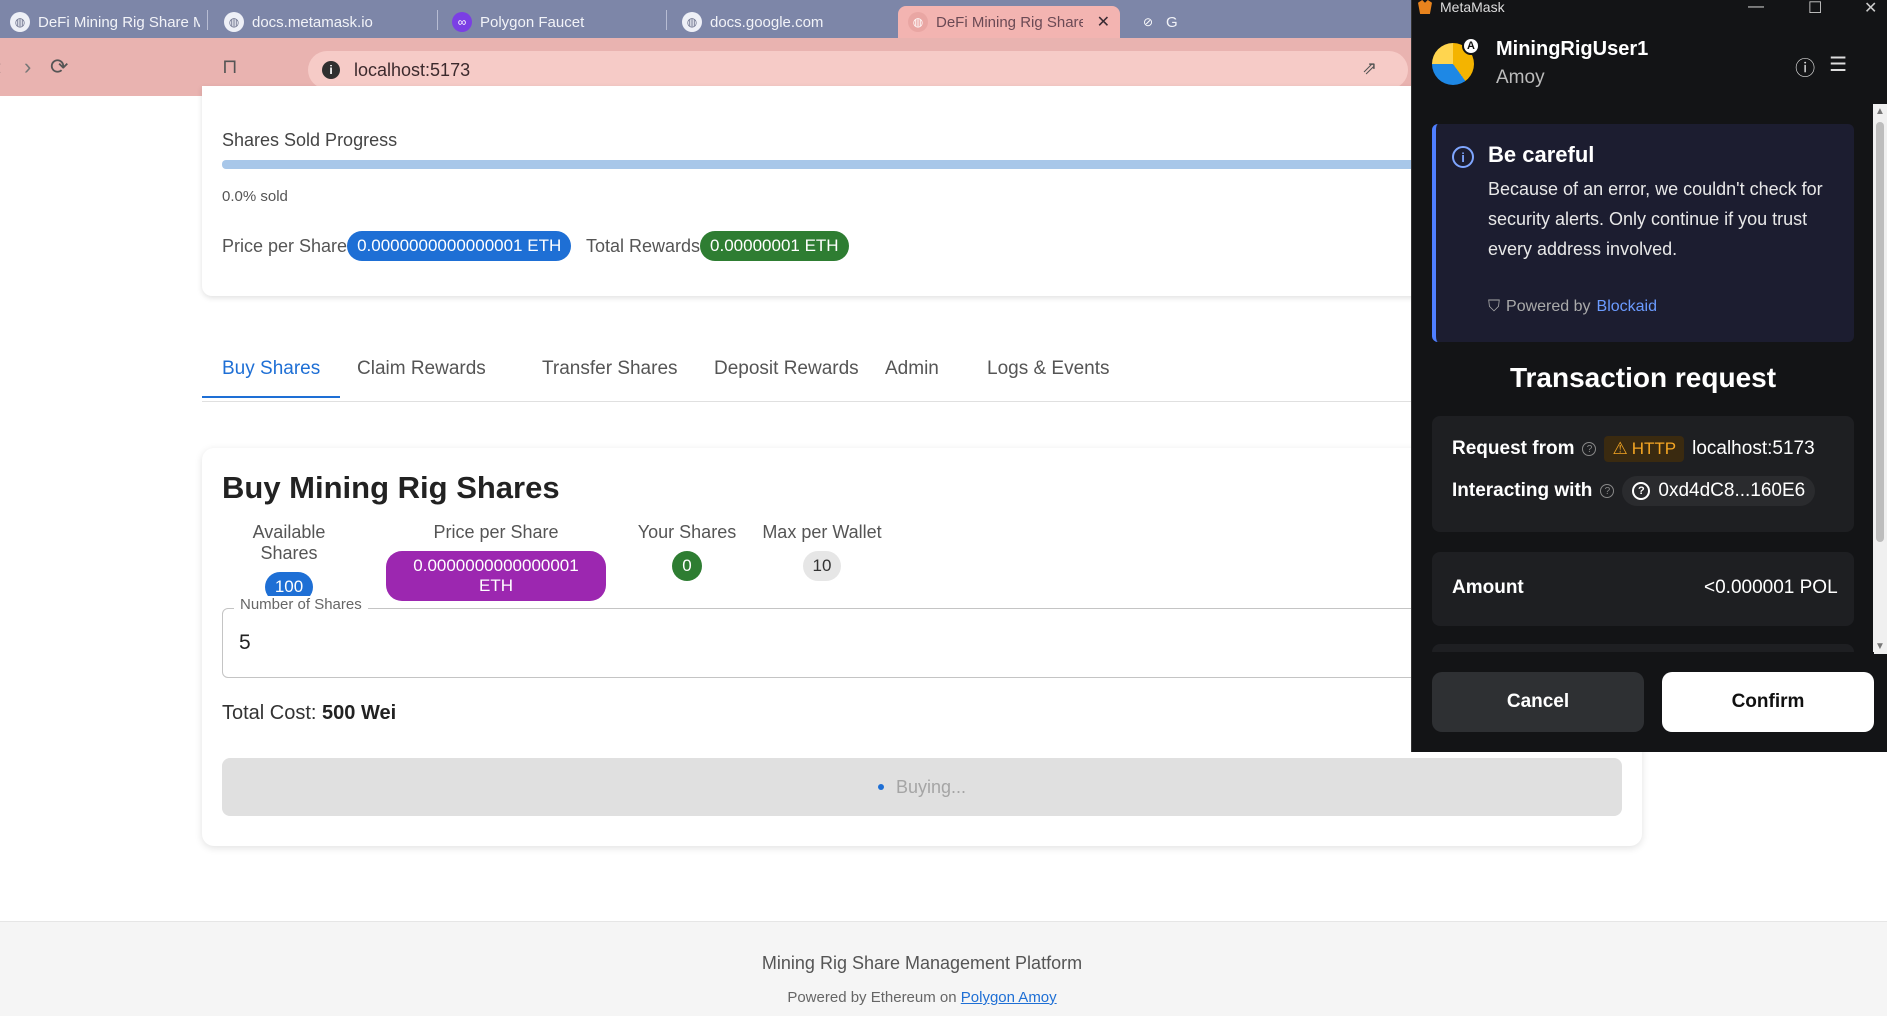 Image resolution: width=1887 pixels, height=1016 pixels. What do you see at coordinates (1880, 111) in the screenshot?
I see `scroll-up-icon: ▲` at bounding box center [1880, 111].